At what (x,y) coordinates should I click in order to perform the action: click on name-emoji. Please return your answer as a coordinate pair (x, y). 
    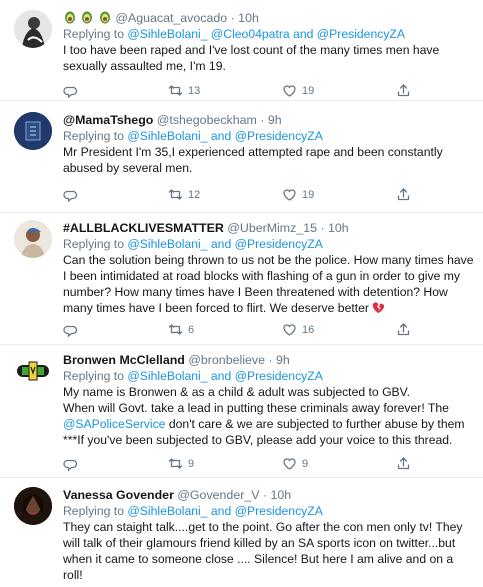
    Looking at the image, I should click on (89, 18).